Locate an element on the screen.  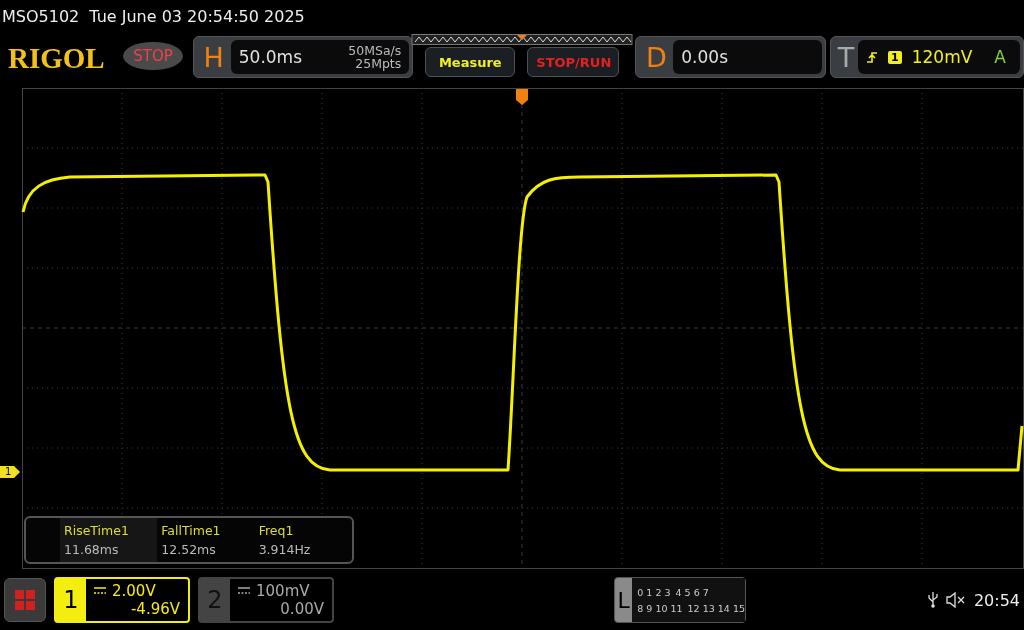
channel-panel: 1 2.00V -4.96V is located at coordinates (122, 600).